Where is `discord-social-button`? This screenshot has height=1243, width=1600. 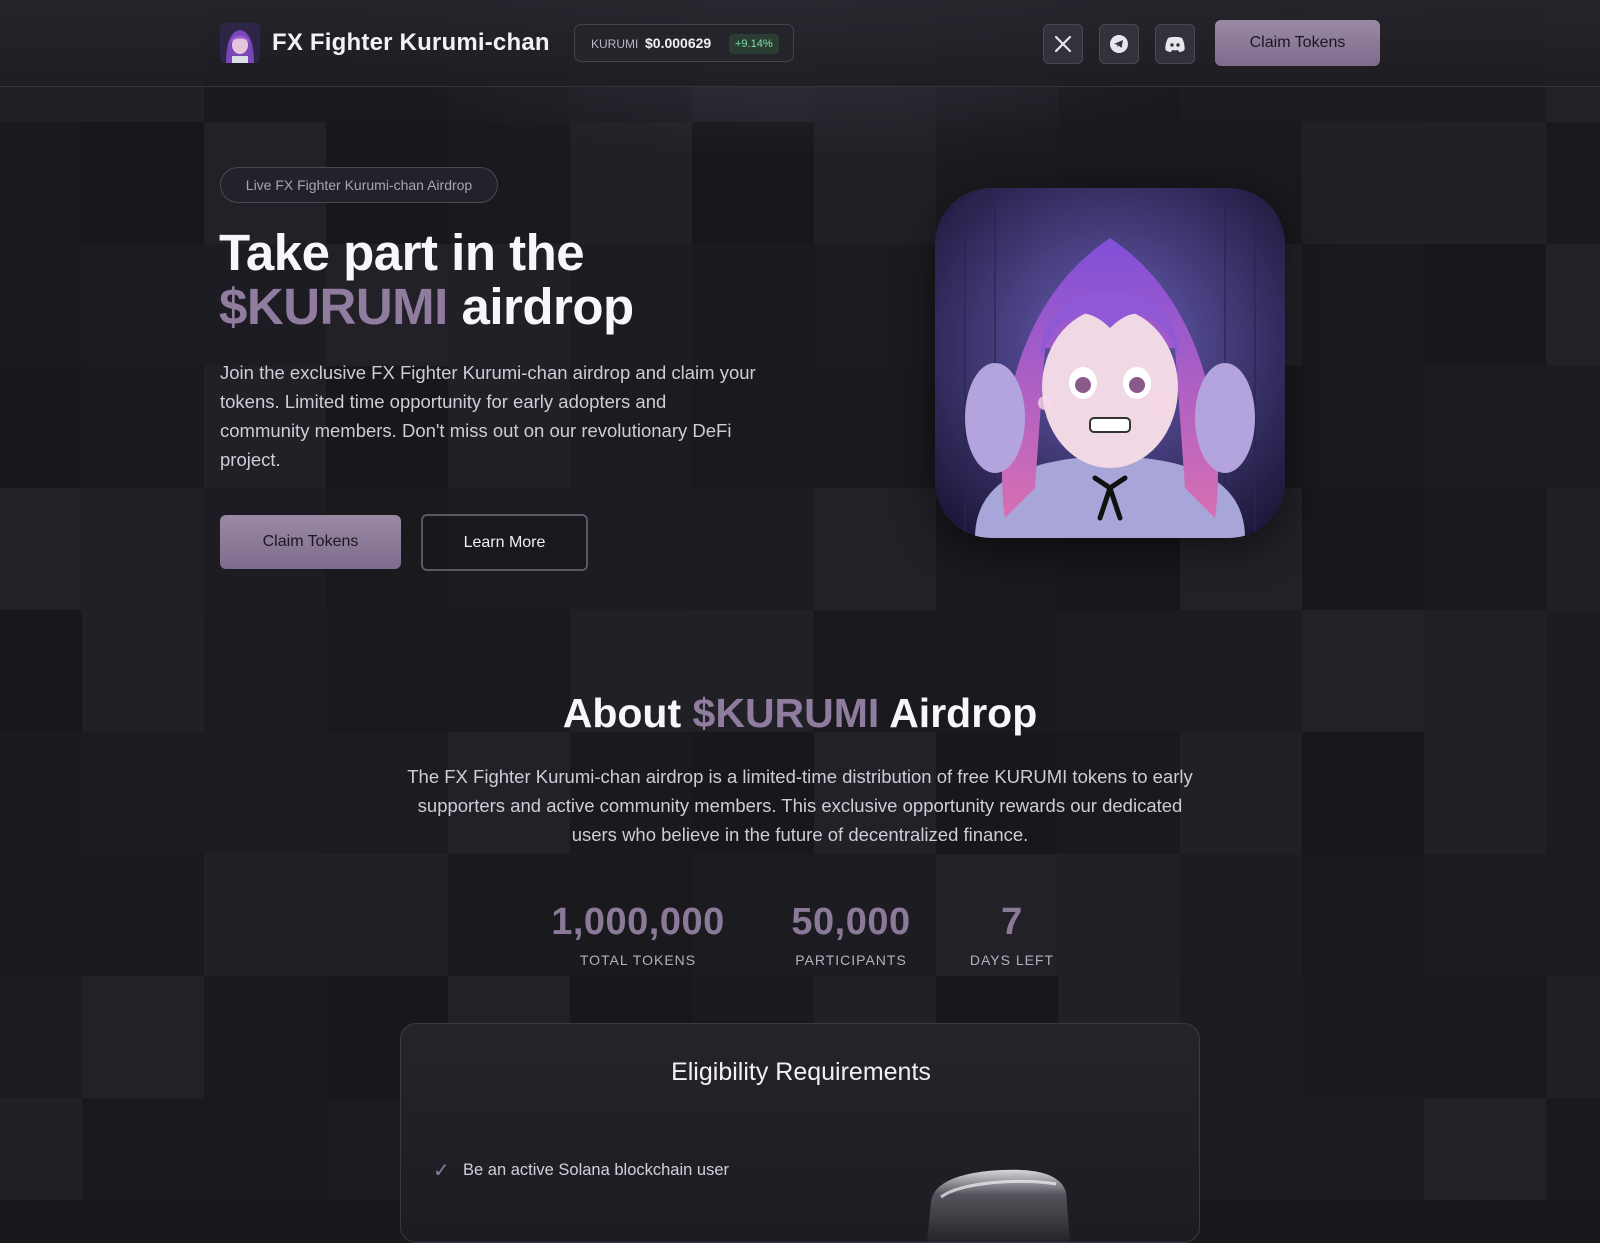 discord-social-button is located at coordinates (1175, 44).